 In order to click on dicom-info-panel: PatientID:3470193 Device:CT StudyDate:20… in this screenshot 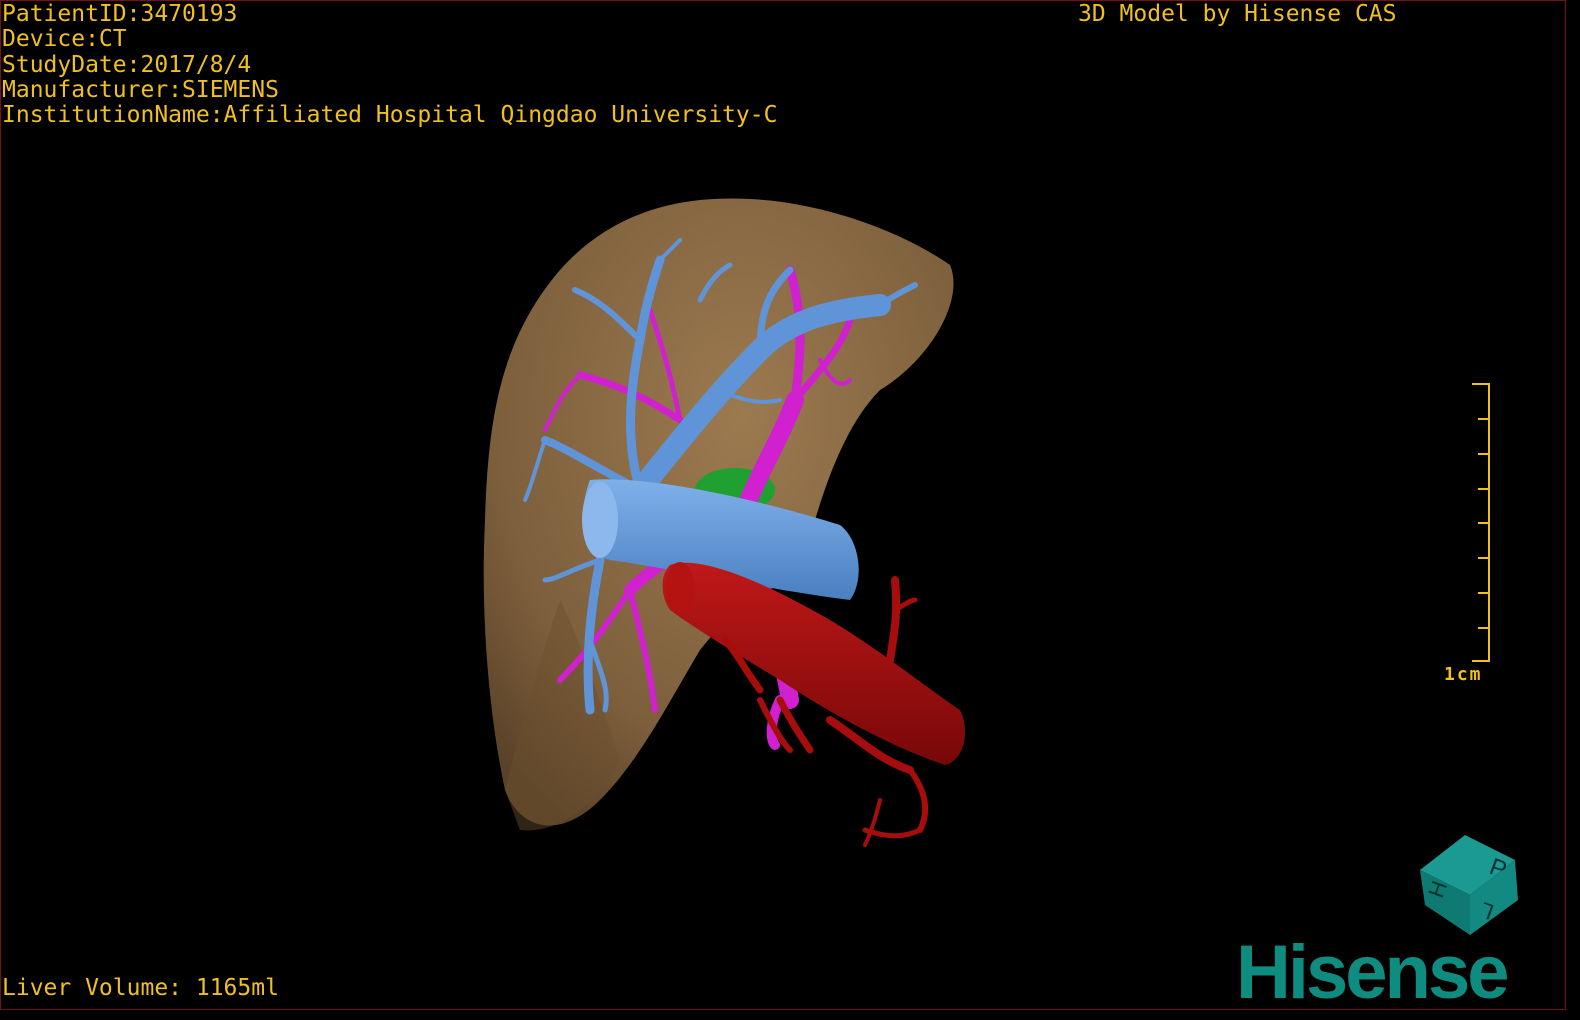, I will do `click(390, 65)`.